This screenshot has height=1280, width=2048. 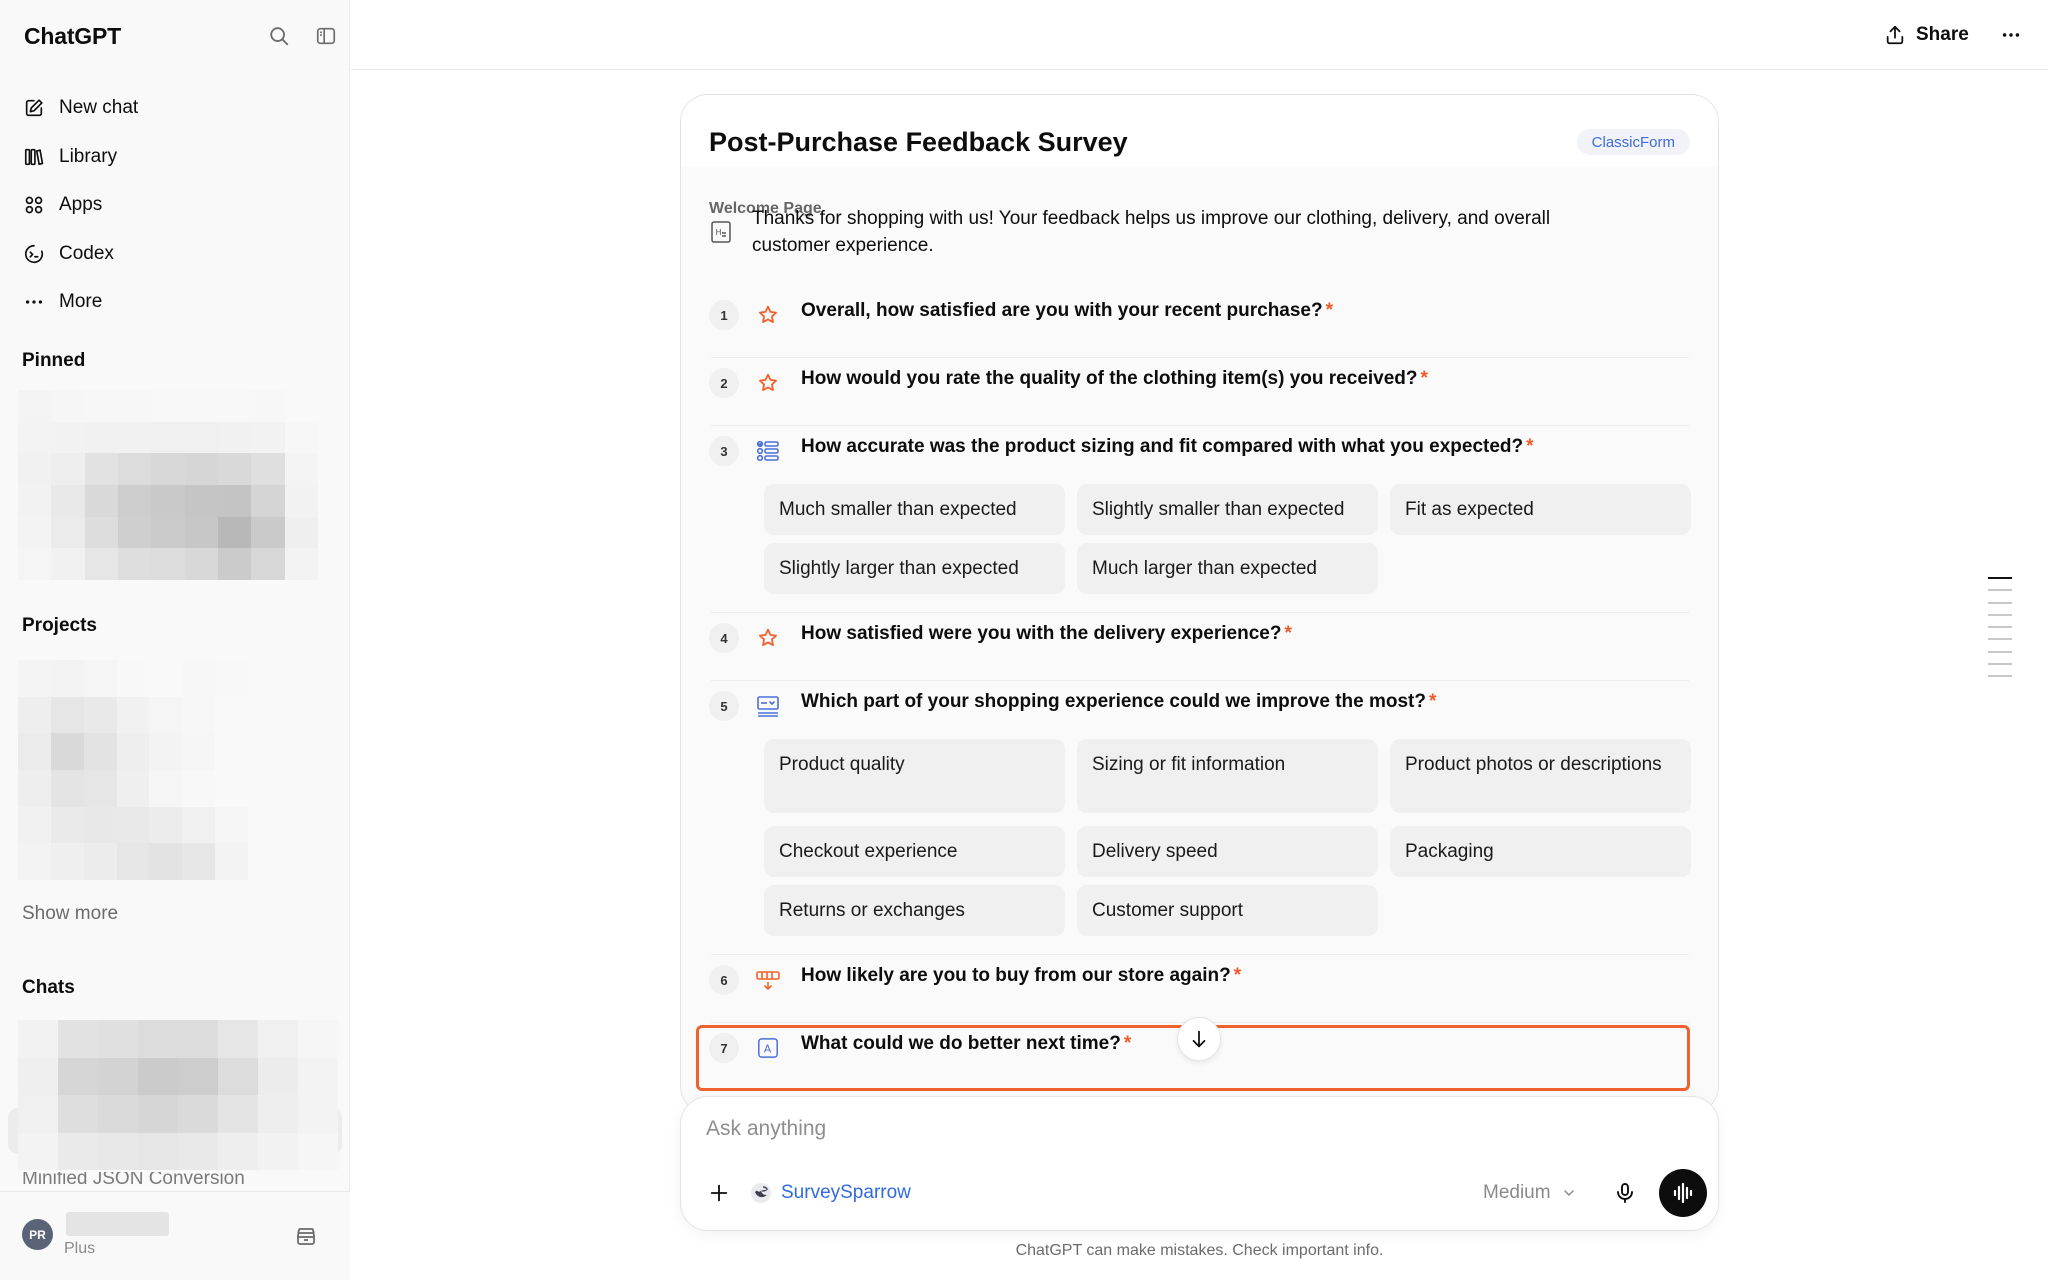 I want to click on question-number: 3, so click(x=724, y=451).